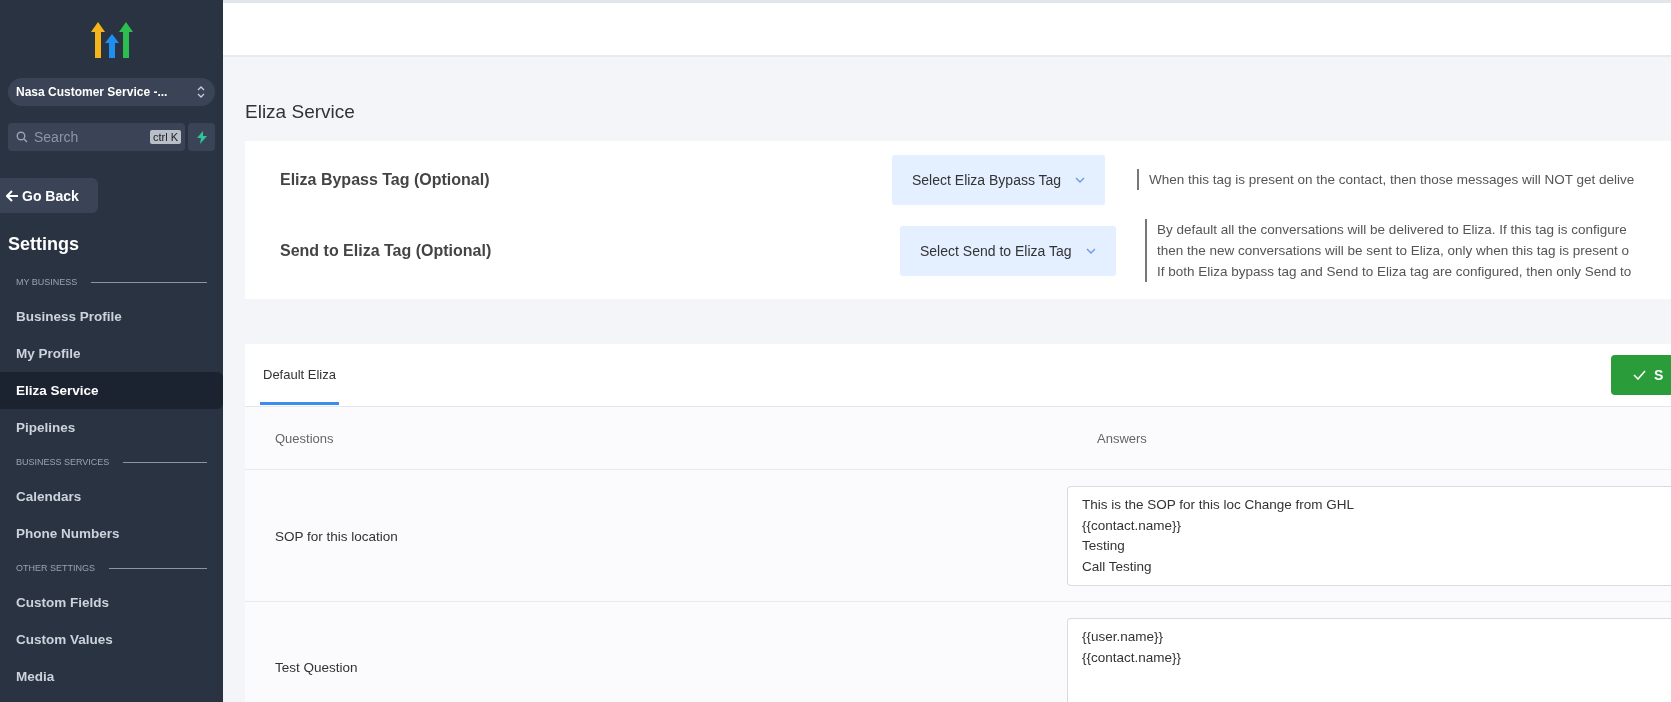 This screenshot has height=702, width=1671. I want to click on setting-description: By default all the conversations will be delivered to Eliza. If this tag is configure then the new conversations will be sent to Eliza, only when this tag is present o If both Eliza bypass tag and Send to Eliza tag are configured, then only Send to, so click(1408, 250).